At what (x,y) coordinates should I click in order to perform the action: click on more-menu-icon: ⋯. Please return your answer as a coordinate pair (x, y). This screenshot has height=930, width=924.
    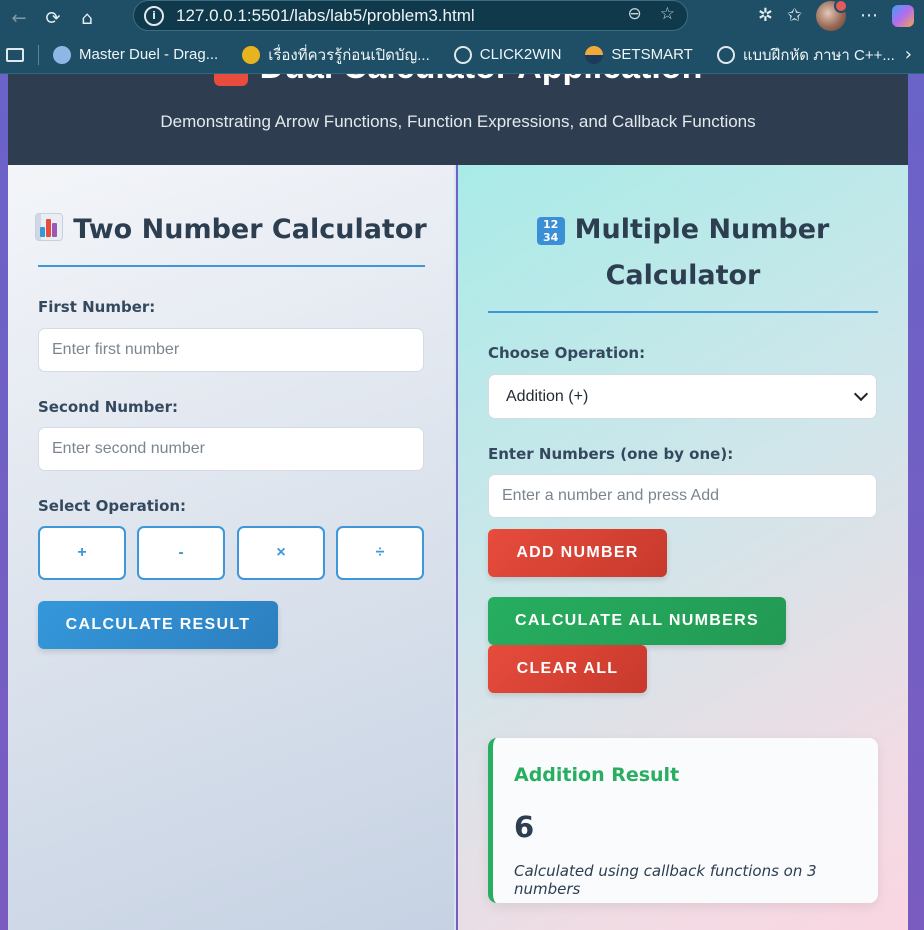
    Looking at the image, I should click on (869, 15).